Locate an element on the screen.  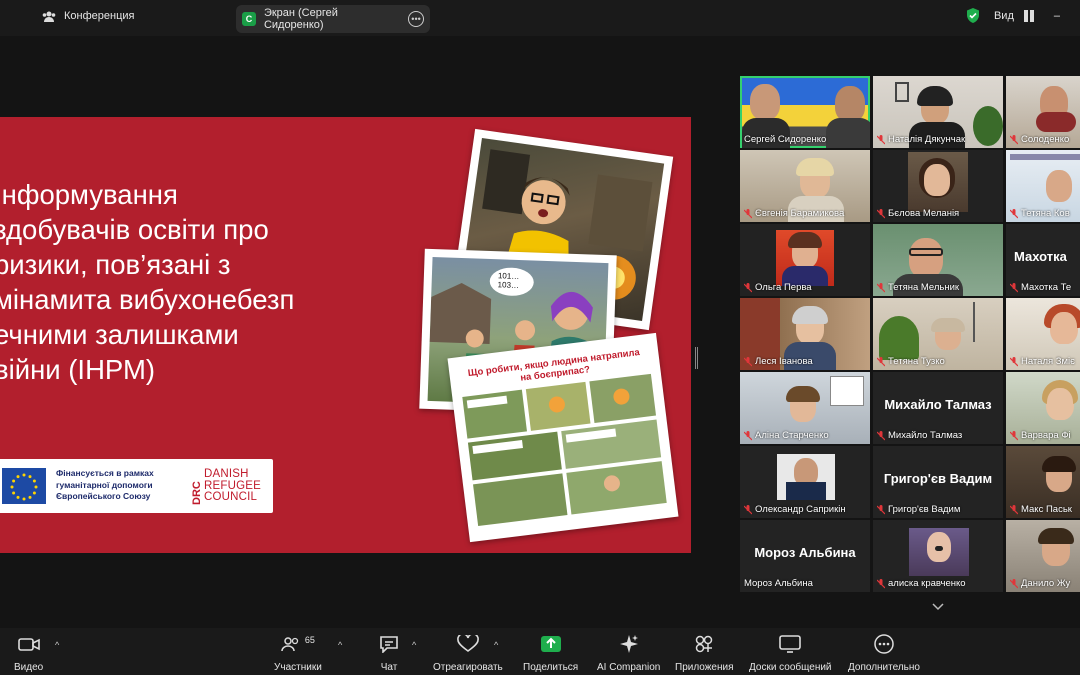
participant-name: Олександр Саприкін is located at coordinates (794, 509).